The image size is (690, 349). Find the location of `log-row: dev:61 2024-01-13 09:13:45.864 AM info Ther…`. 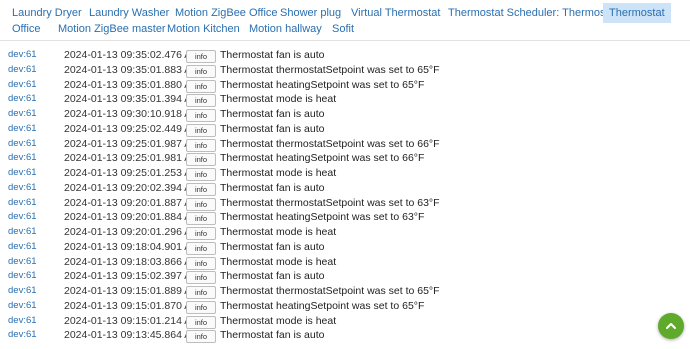

log-row: dev:61 2024-01-13 09:13:45.864 AM info Ther… is located at coordinates (345, 336).